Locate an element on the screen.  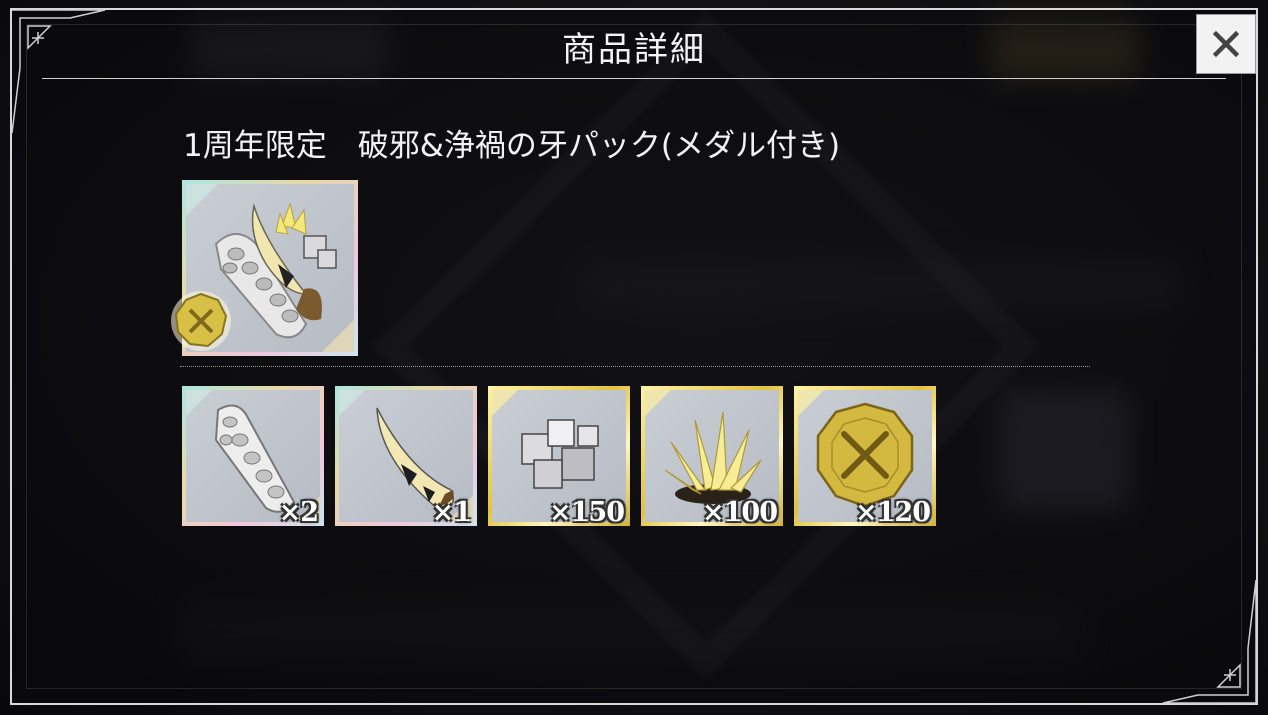
content-item: ×2 is located at coordinates (253, 457).